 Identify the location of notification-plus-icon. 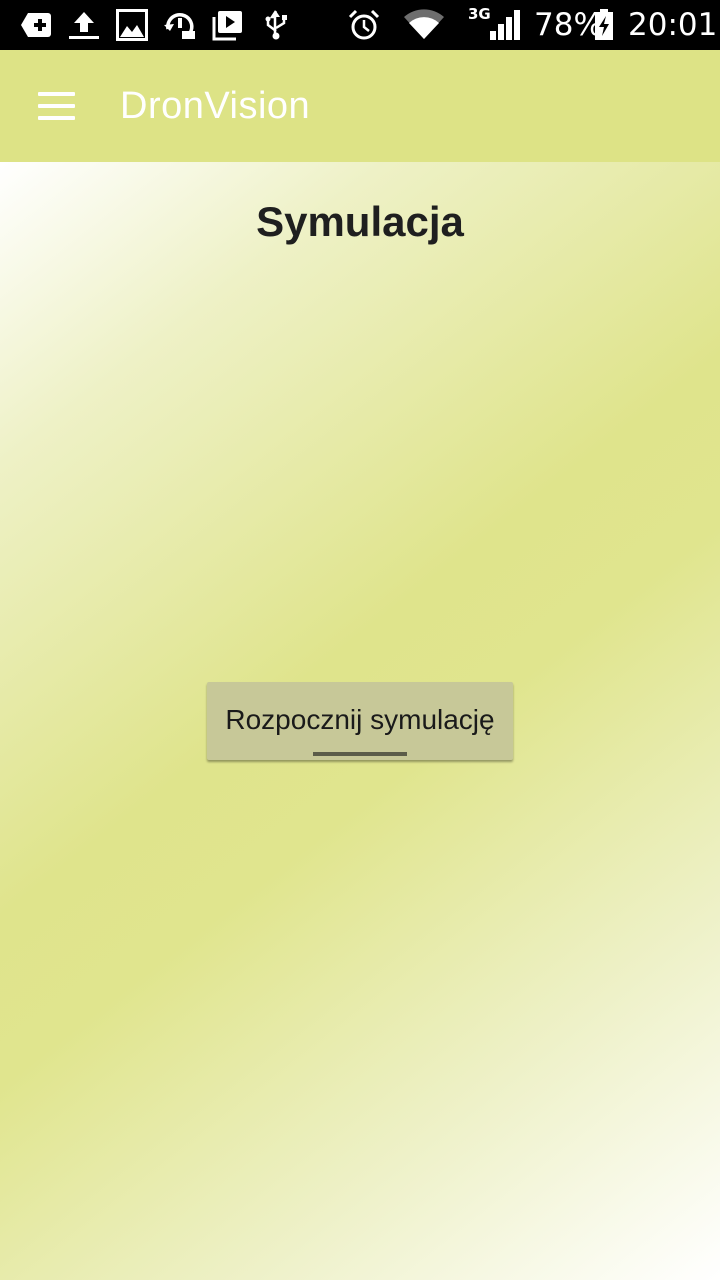
(36, 25).